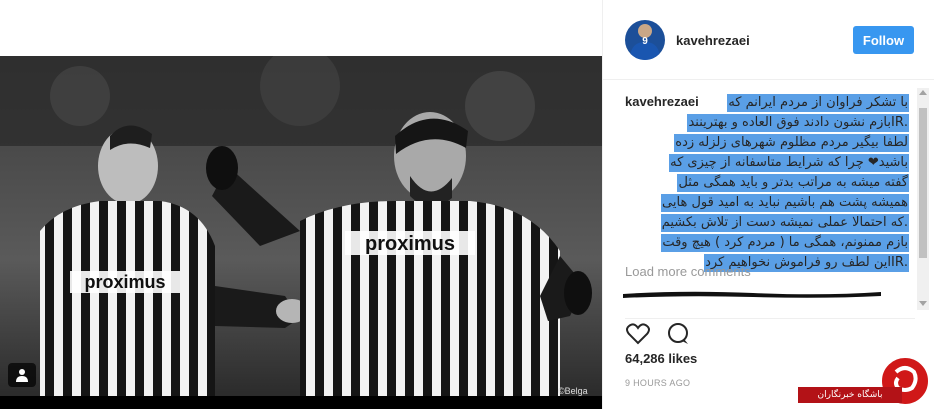  I want to click on caption-line: باشید❤ چرا که شرایط متاسفانه از چیزی که, so click(789, 163).